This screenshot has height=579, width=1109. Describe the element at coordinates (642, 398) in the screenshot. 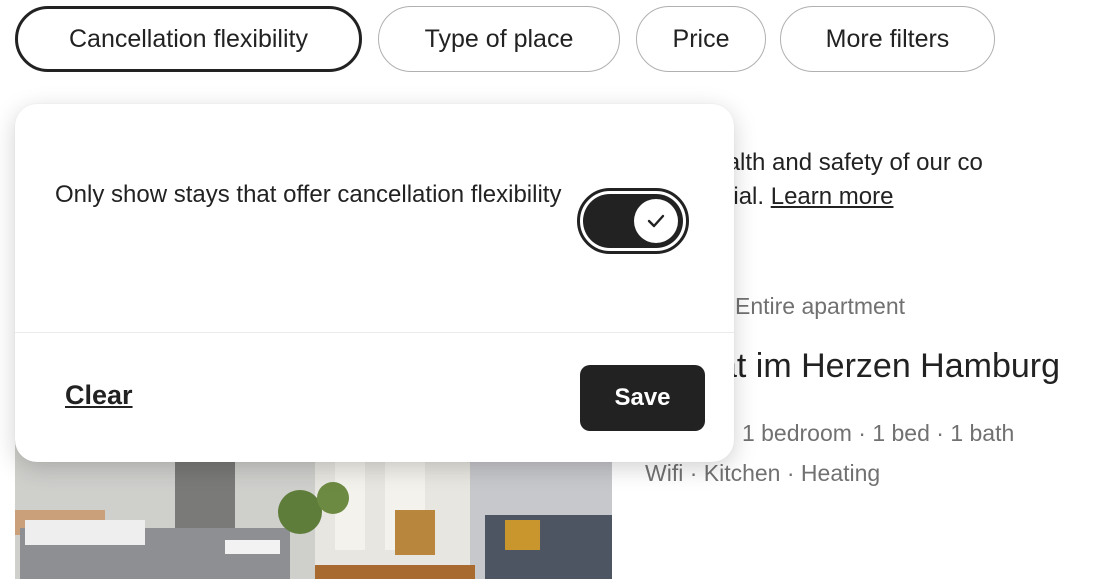

I see `save-button: Save` at that location.